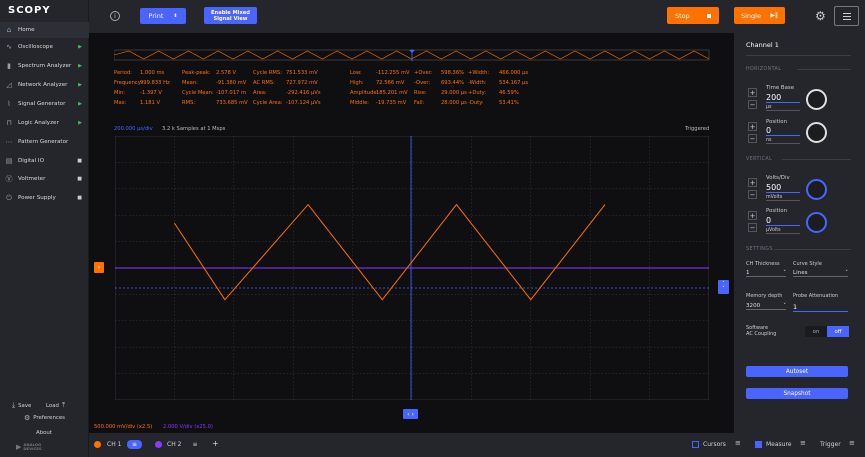  I want to click on sidebar-item-voltmeter: Ⓥ Voltmeter ■, so click(44, 179).